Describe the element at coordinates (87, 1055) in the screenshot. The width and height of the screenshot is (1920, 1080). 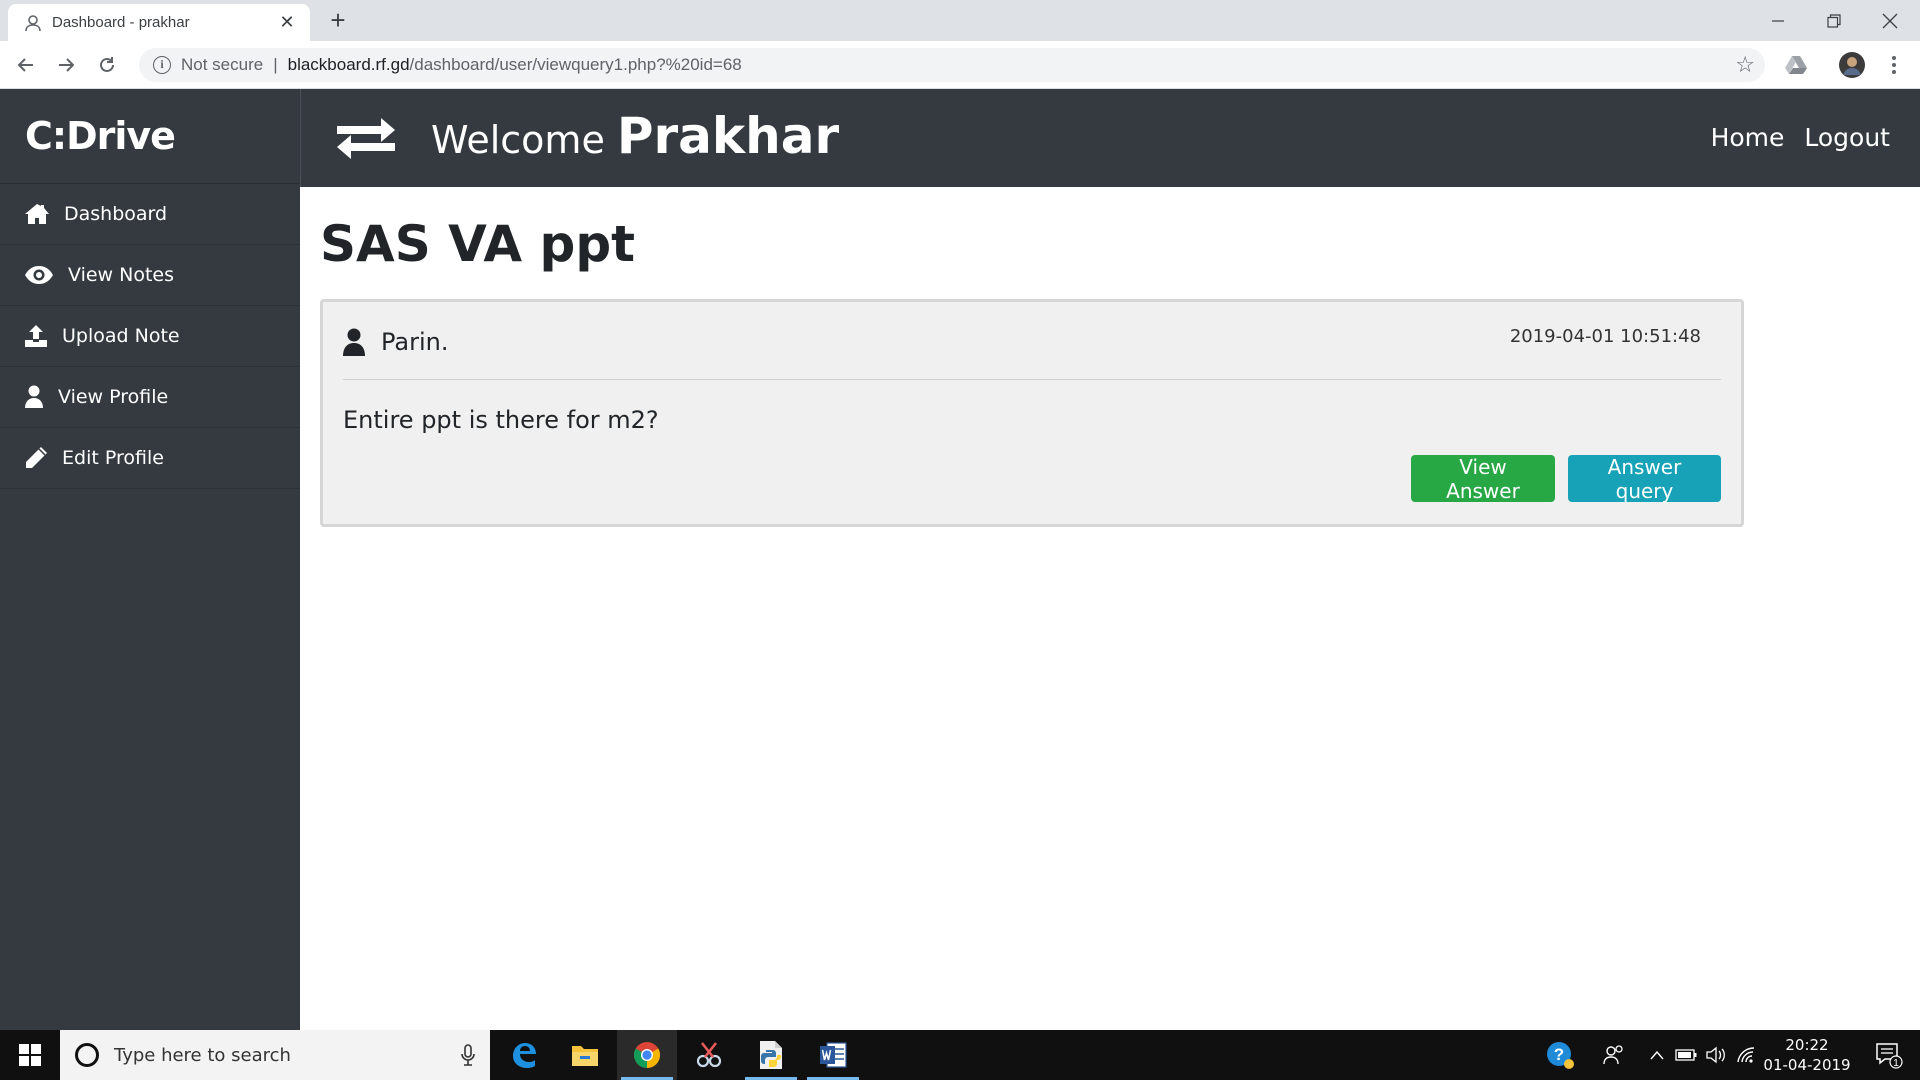
I see `cortana-circle-icon` at that location.